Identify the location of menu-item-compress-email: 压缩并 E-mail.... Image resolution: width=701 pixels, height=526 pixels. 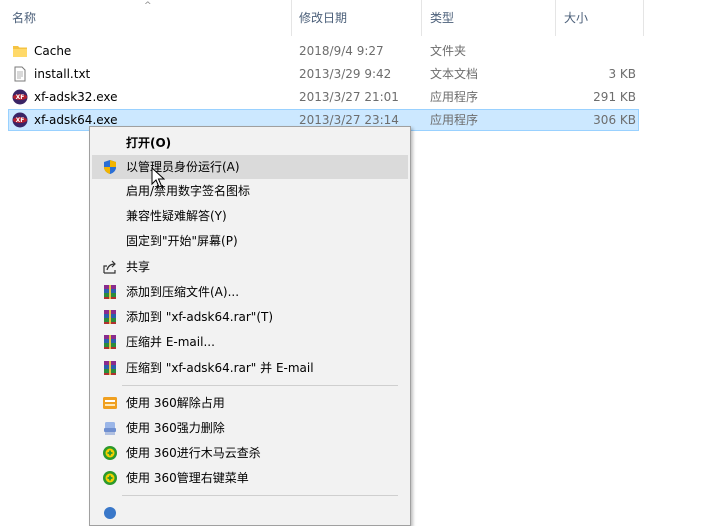
(250, 342).